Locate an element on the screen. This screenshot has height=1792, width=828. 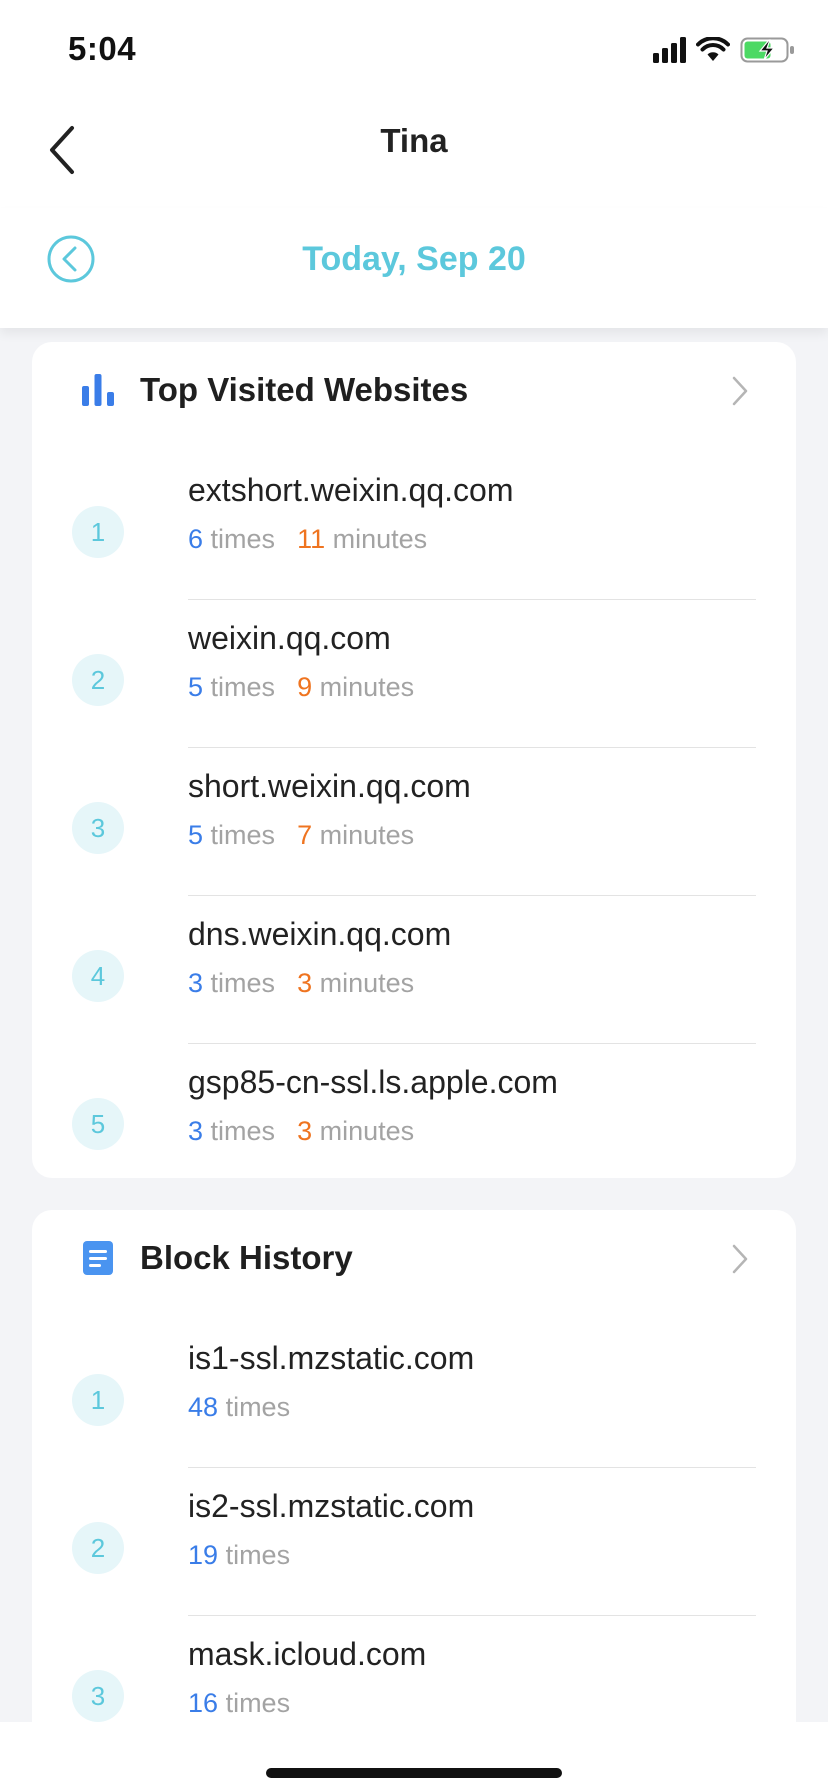
battery-charging-icon is located at coordinates (767, 50).